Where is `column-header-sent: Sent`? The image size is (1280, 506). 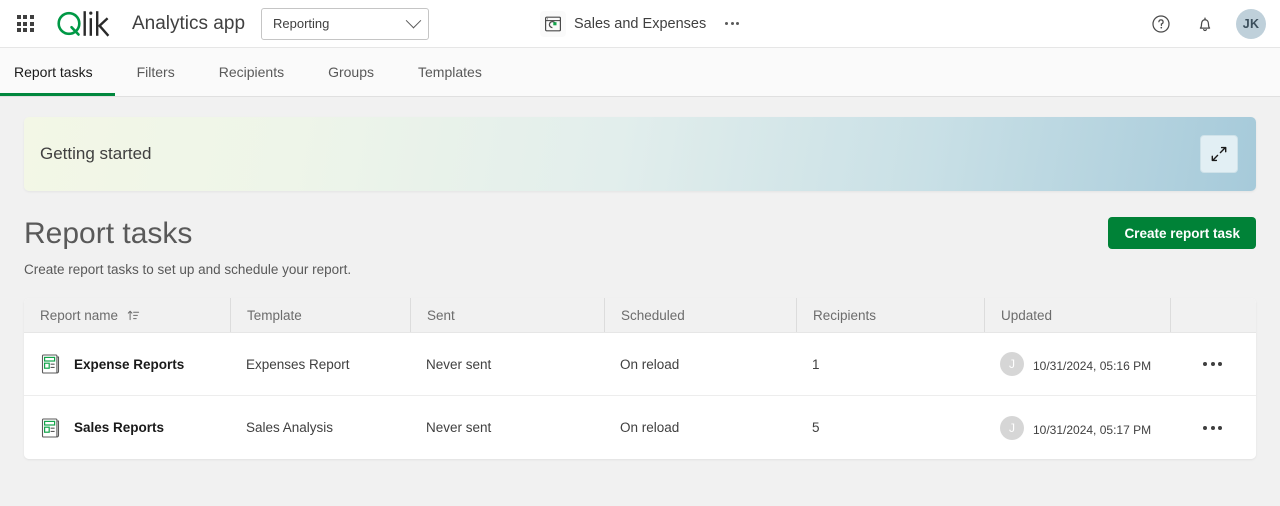
column-header-sent: Sent is located at coordinates (507, 315).